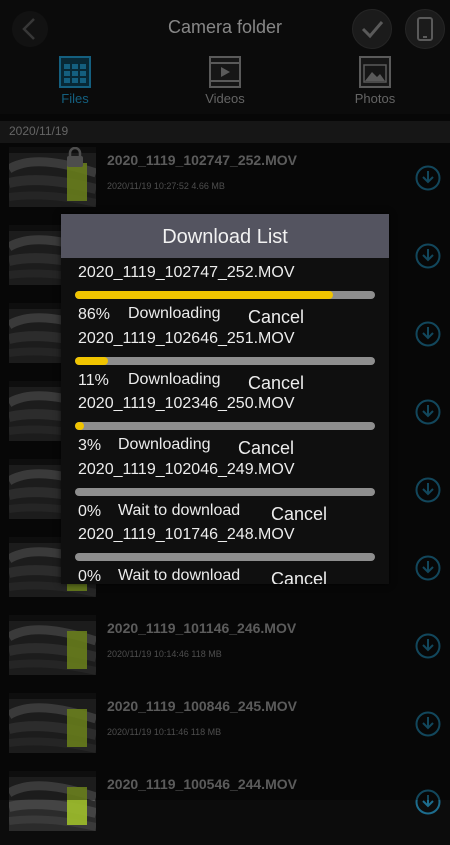 The image size is (450, 845). What do you see at coordinates (186, 534) in the screenshot?
I see `download-file-name: 2020_1119_101746_248.MOV` at bounding box center [186, 534].